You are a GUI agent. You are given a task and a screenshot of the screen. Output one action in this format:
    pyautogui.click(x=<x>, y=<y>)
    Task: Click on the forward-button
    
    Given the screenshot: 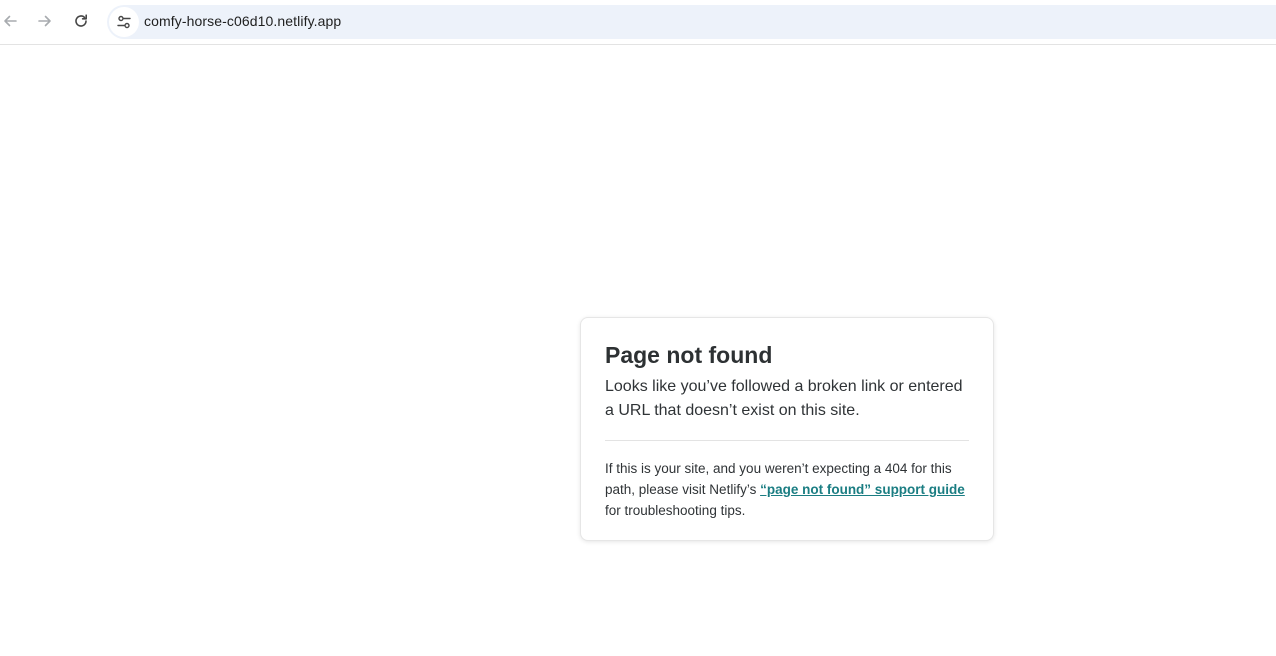 What is the action you would take?
    pyautogui.click(x=45, y=21)
    